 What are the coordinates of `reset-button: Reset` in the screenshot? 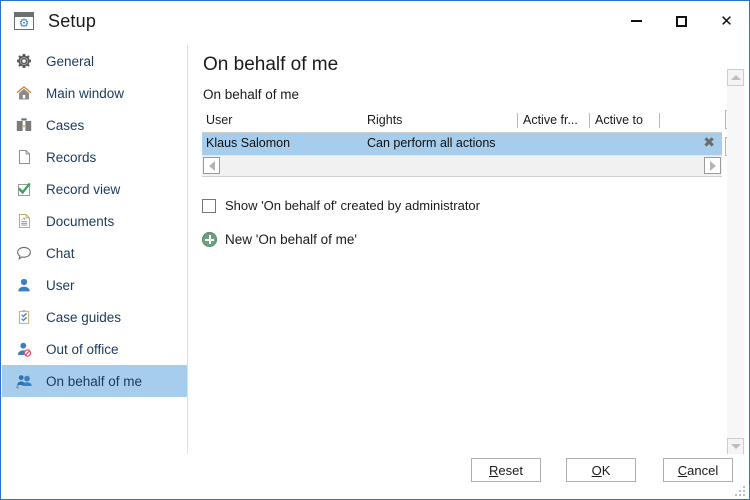 It's located at (506, 470).